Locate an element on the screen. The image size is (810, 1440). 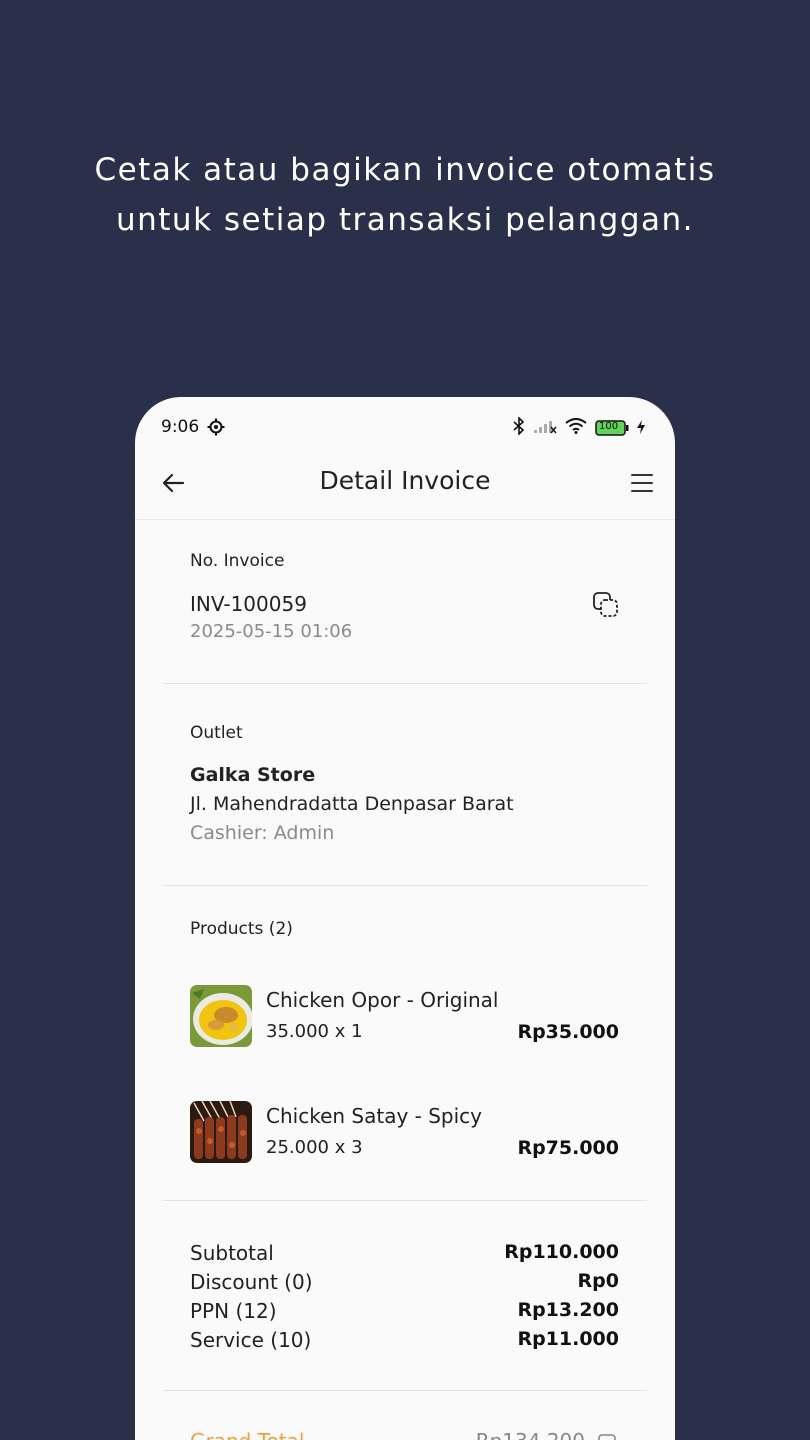
product-name: Chicken Satay - Spicy is located at coordinates (374, 1116).